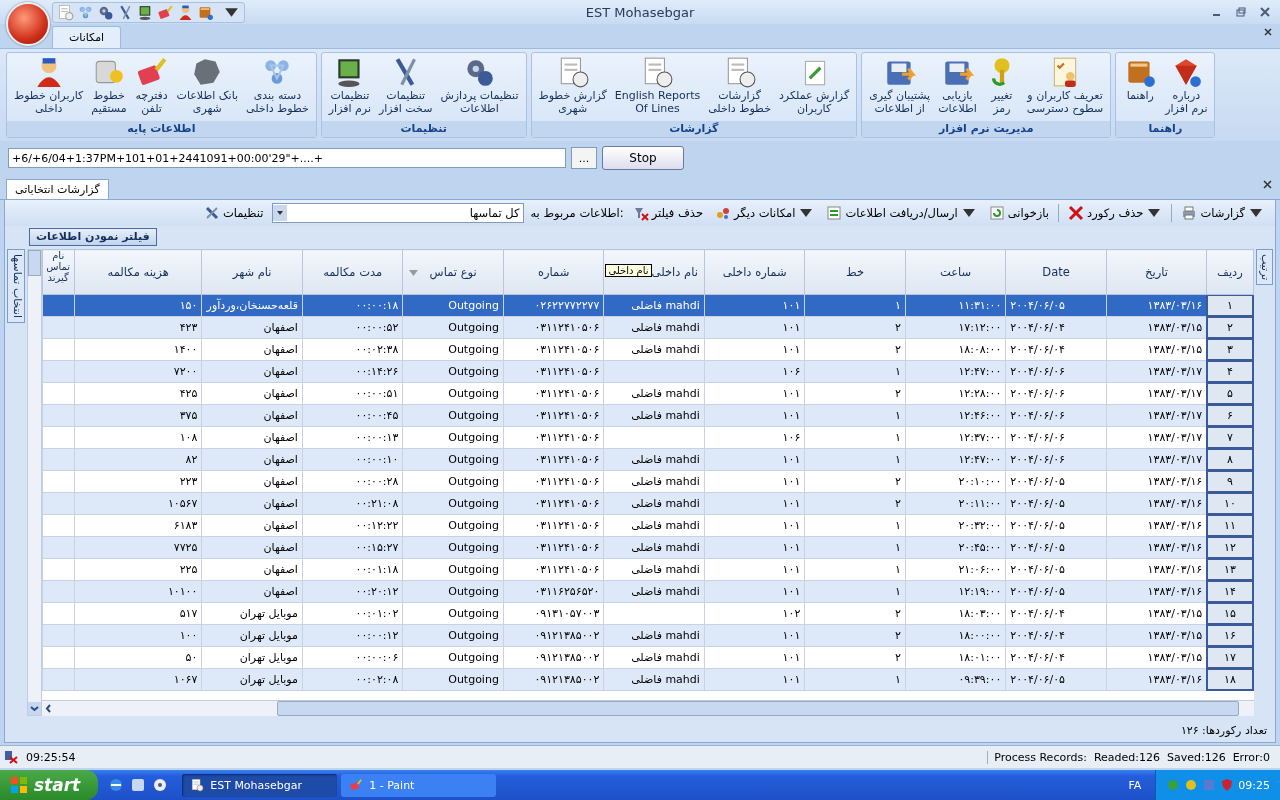  Describe the element at coordinates (377, 327) in the screenshot. I see `table-cell: ۰۰:۰۰:۵۲` at that location.